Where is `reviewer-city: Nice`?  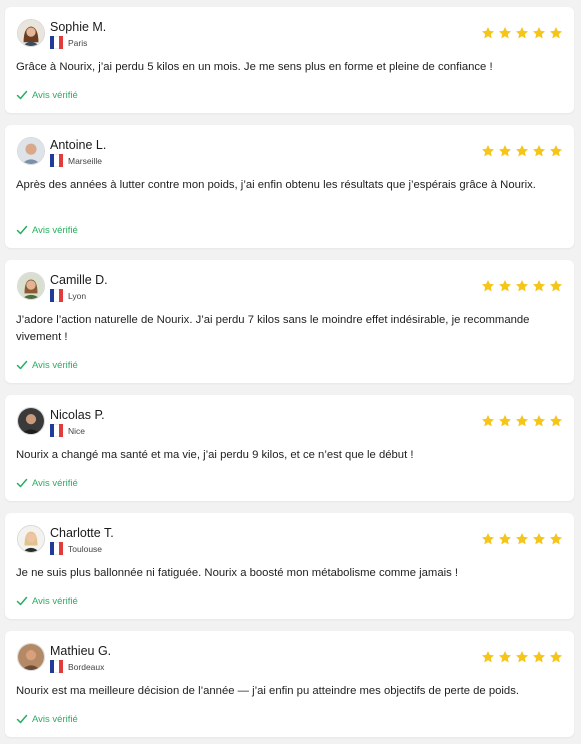 reviewer-city: Nice is located at coordinates (77, 430).